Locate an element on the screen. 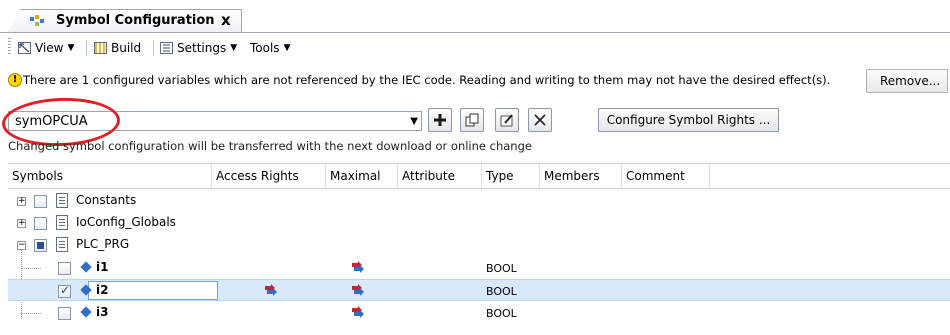 This screenshot has width=950, height=335. view-icon is located at coordinates (24, 48).